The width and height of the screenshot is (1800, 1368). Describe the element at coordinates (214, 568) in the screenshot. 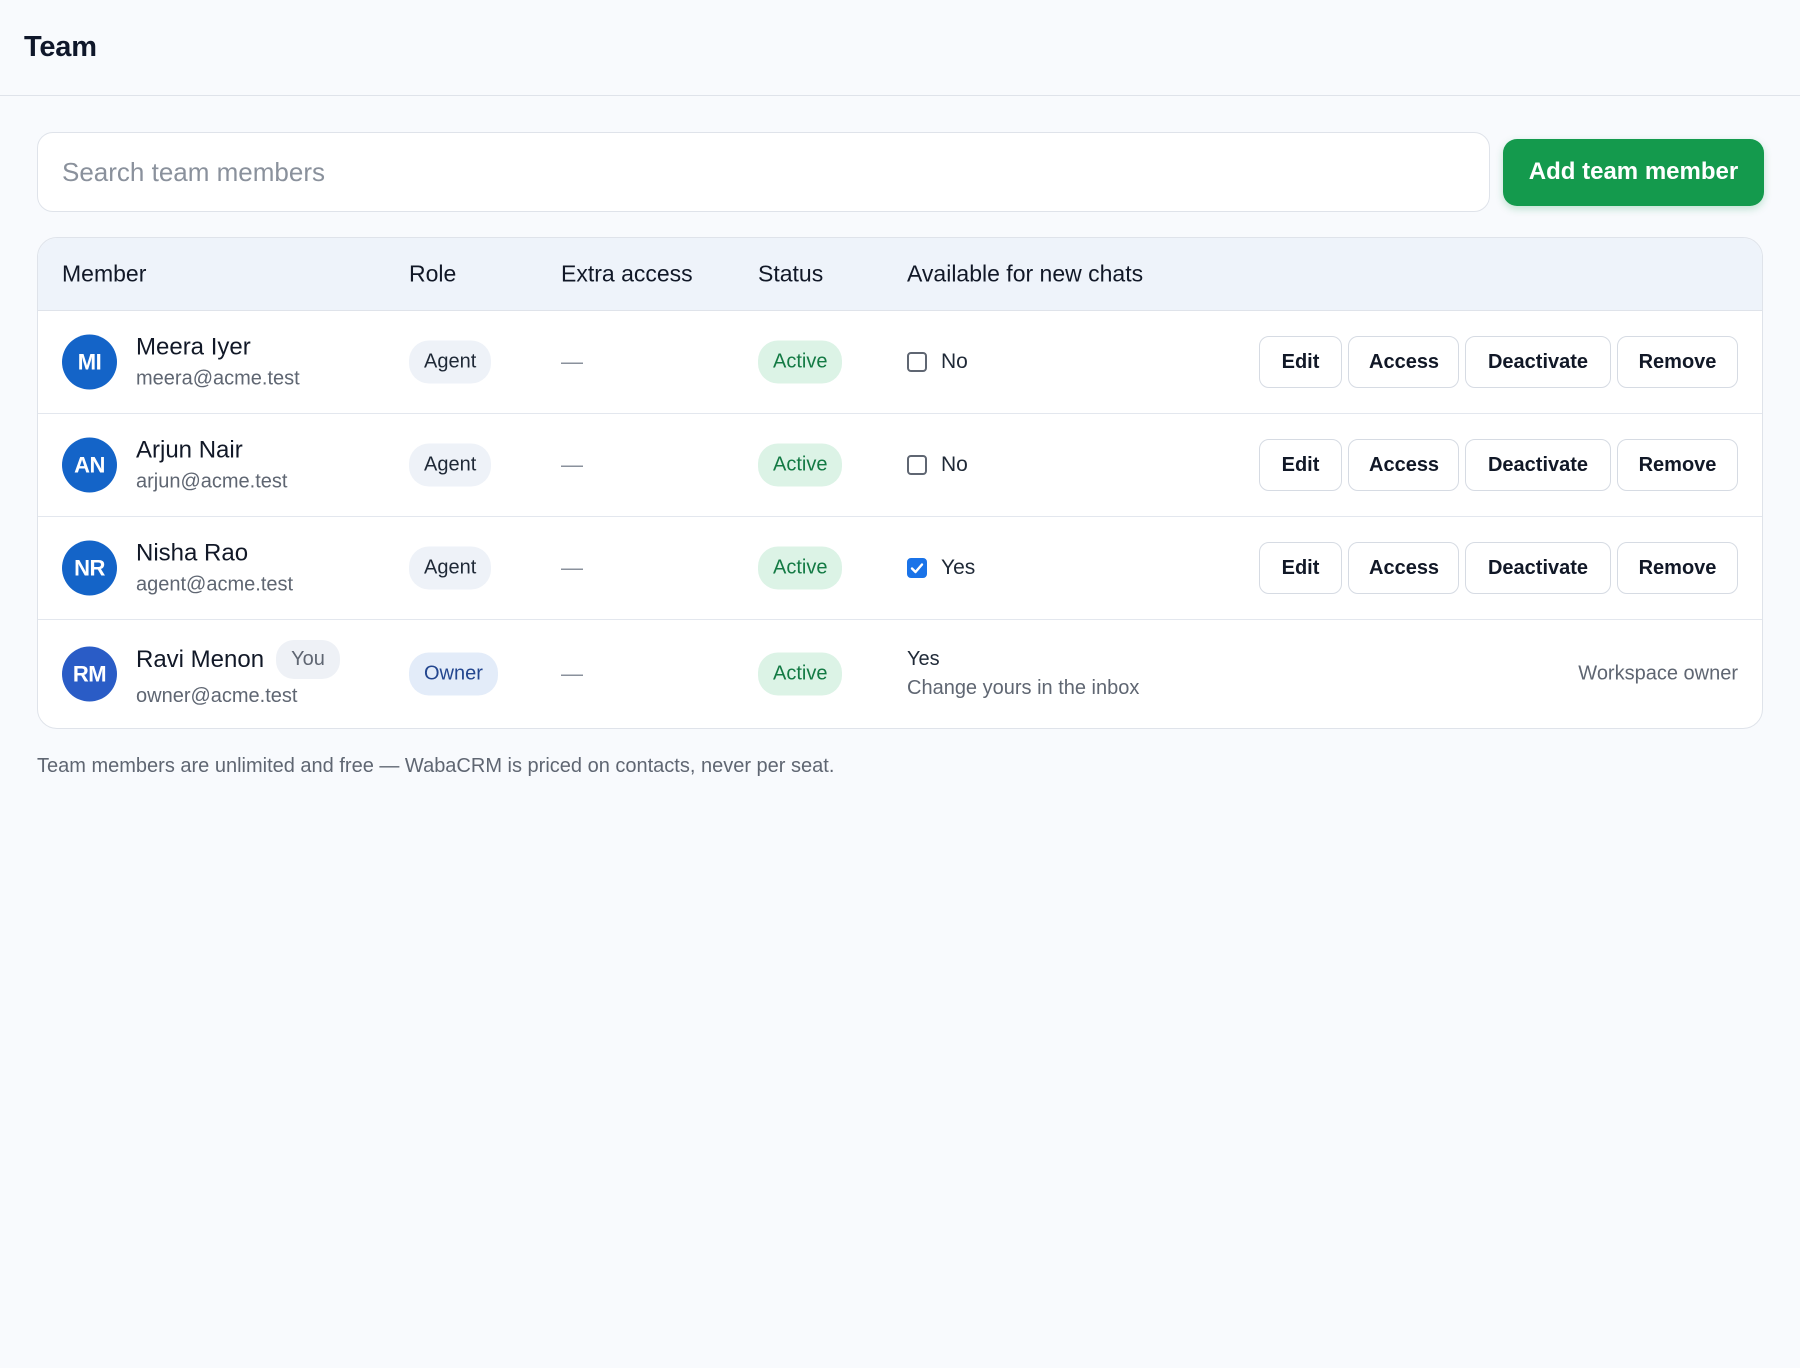

I see `member-info: Nisha Rao agent@acme.test` at that location.